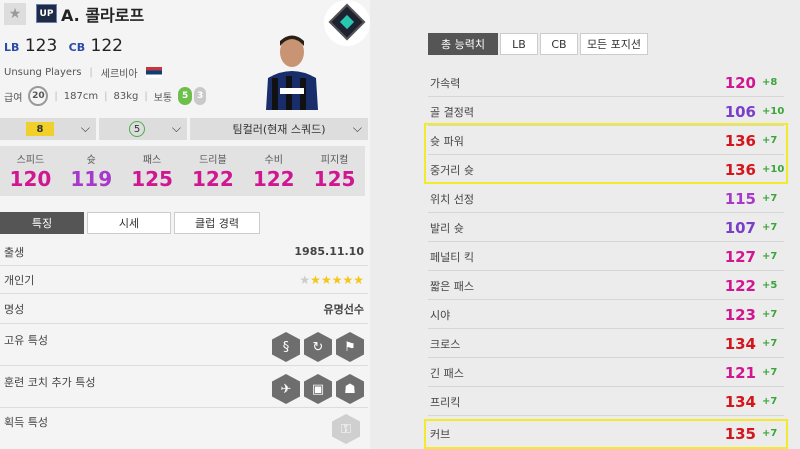 The width and height of the screenshot is (800, 449). I want to click on trait-icon: ✈, so click(286, 389).